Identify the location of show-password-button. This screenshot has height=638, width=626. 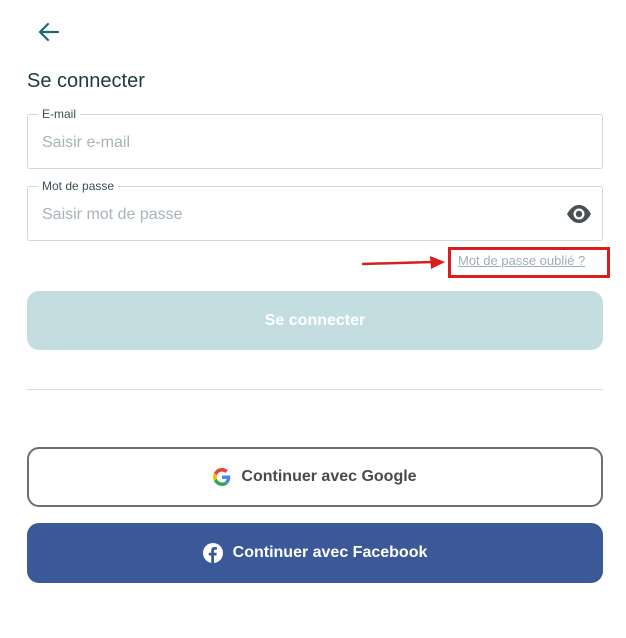
(579, 214).